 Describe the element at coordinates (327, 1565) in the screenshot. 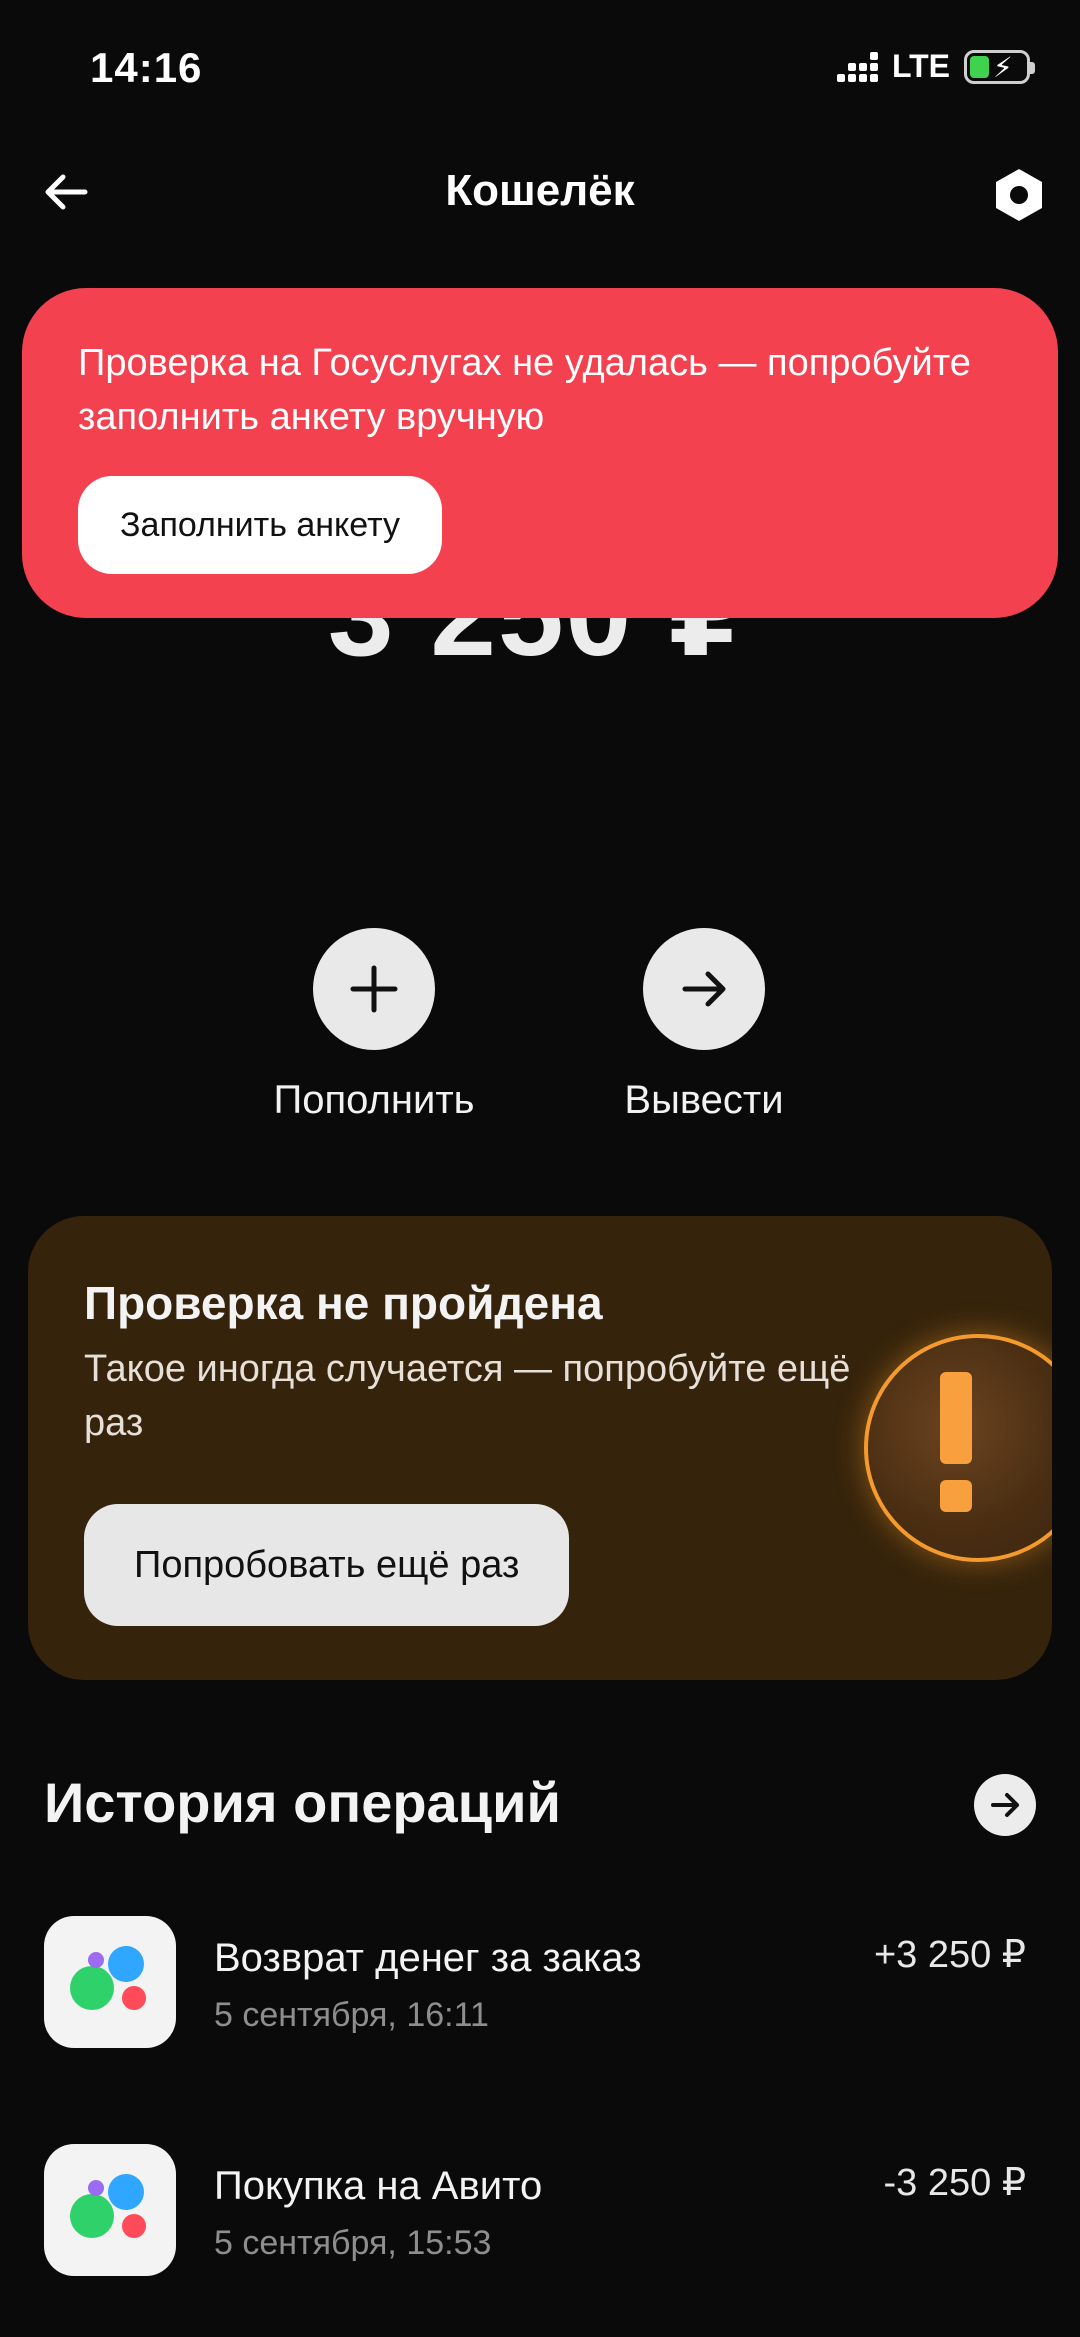

I see `retry-button: Попробовать ещё раз` at that location.